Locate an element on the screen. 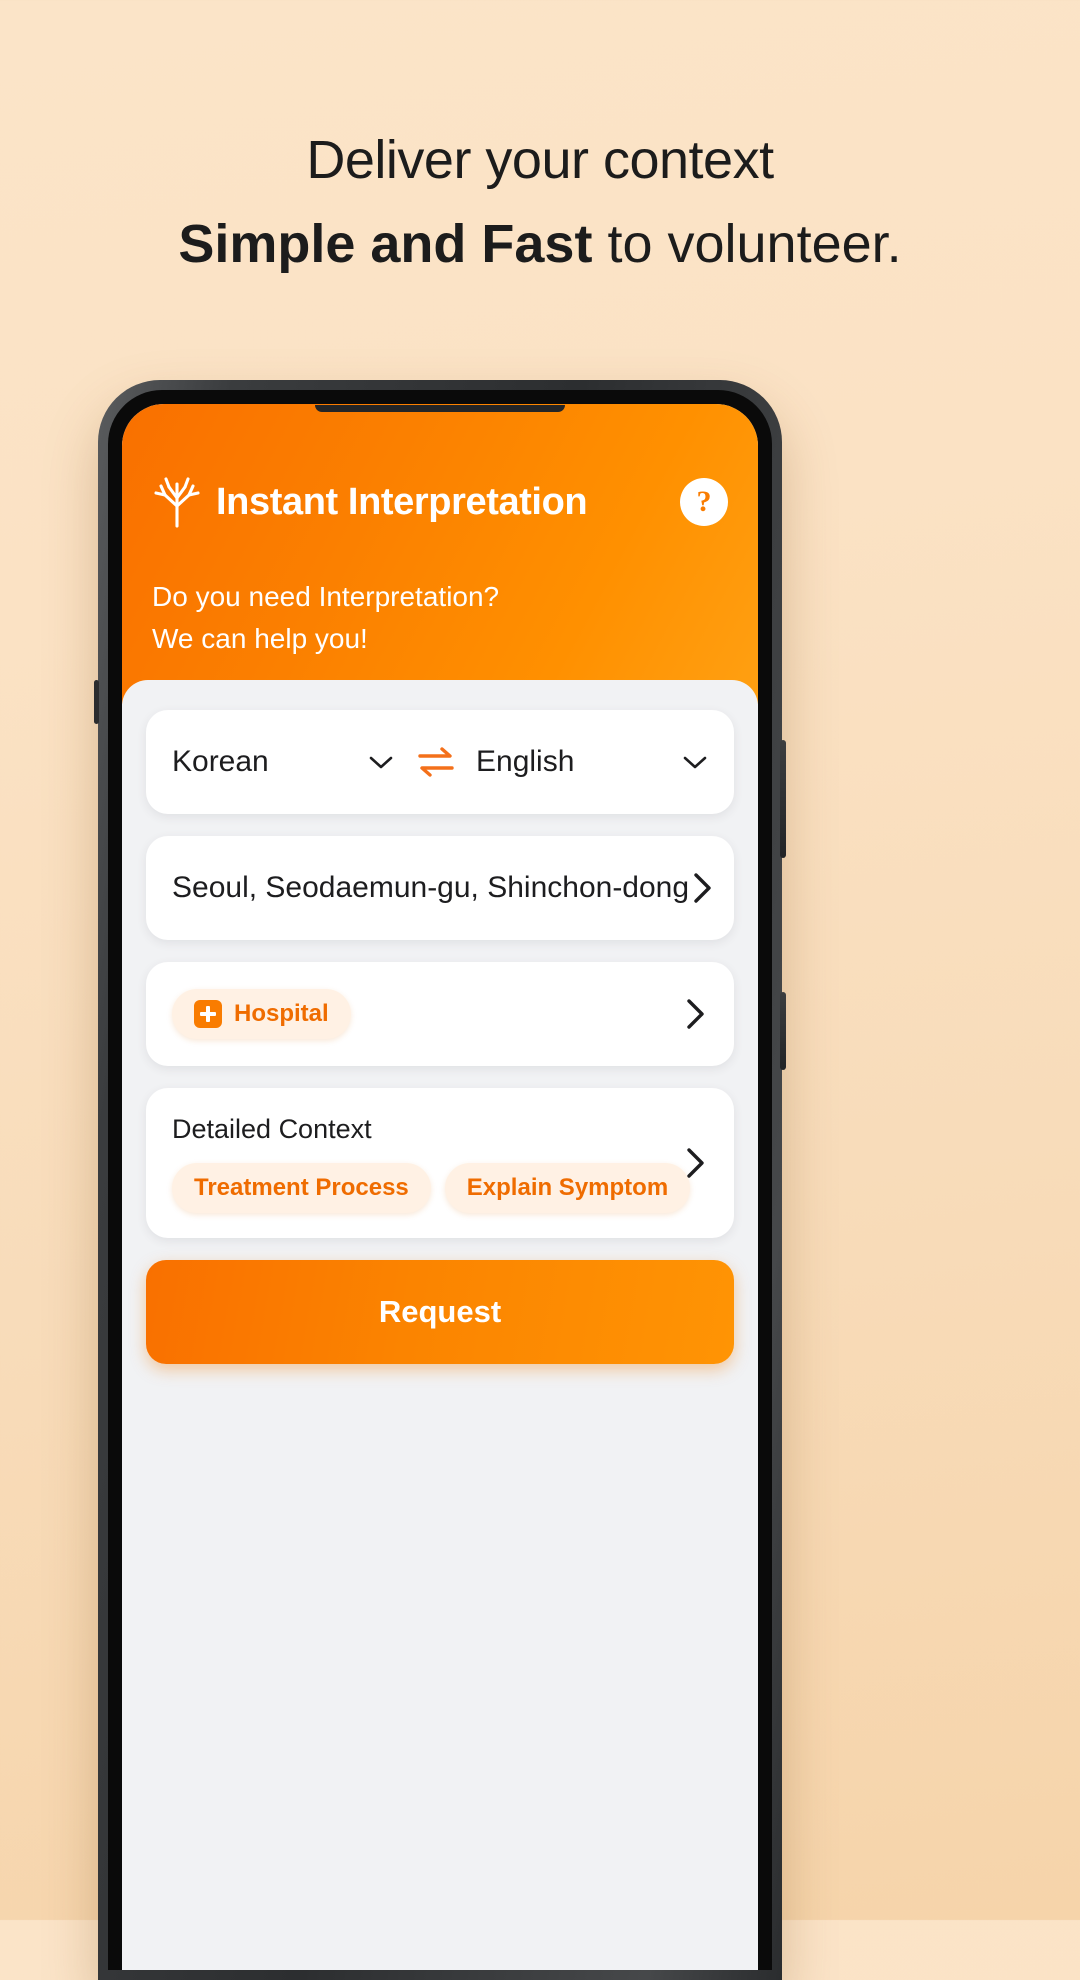 This screenshot has height=1980, width=1080. context-chip-label: Treatment Process is located at coordinates (301, 1187).